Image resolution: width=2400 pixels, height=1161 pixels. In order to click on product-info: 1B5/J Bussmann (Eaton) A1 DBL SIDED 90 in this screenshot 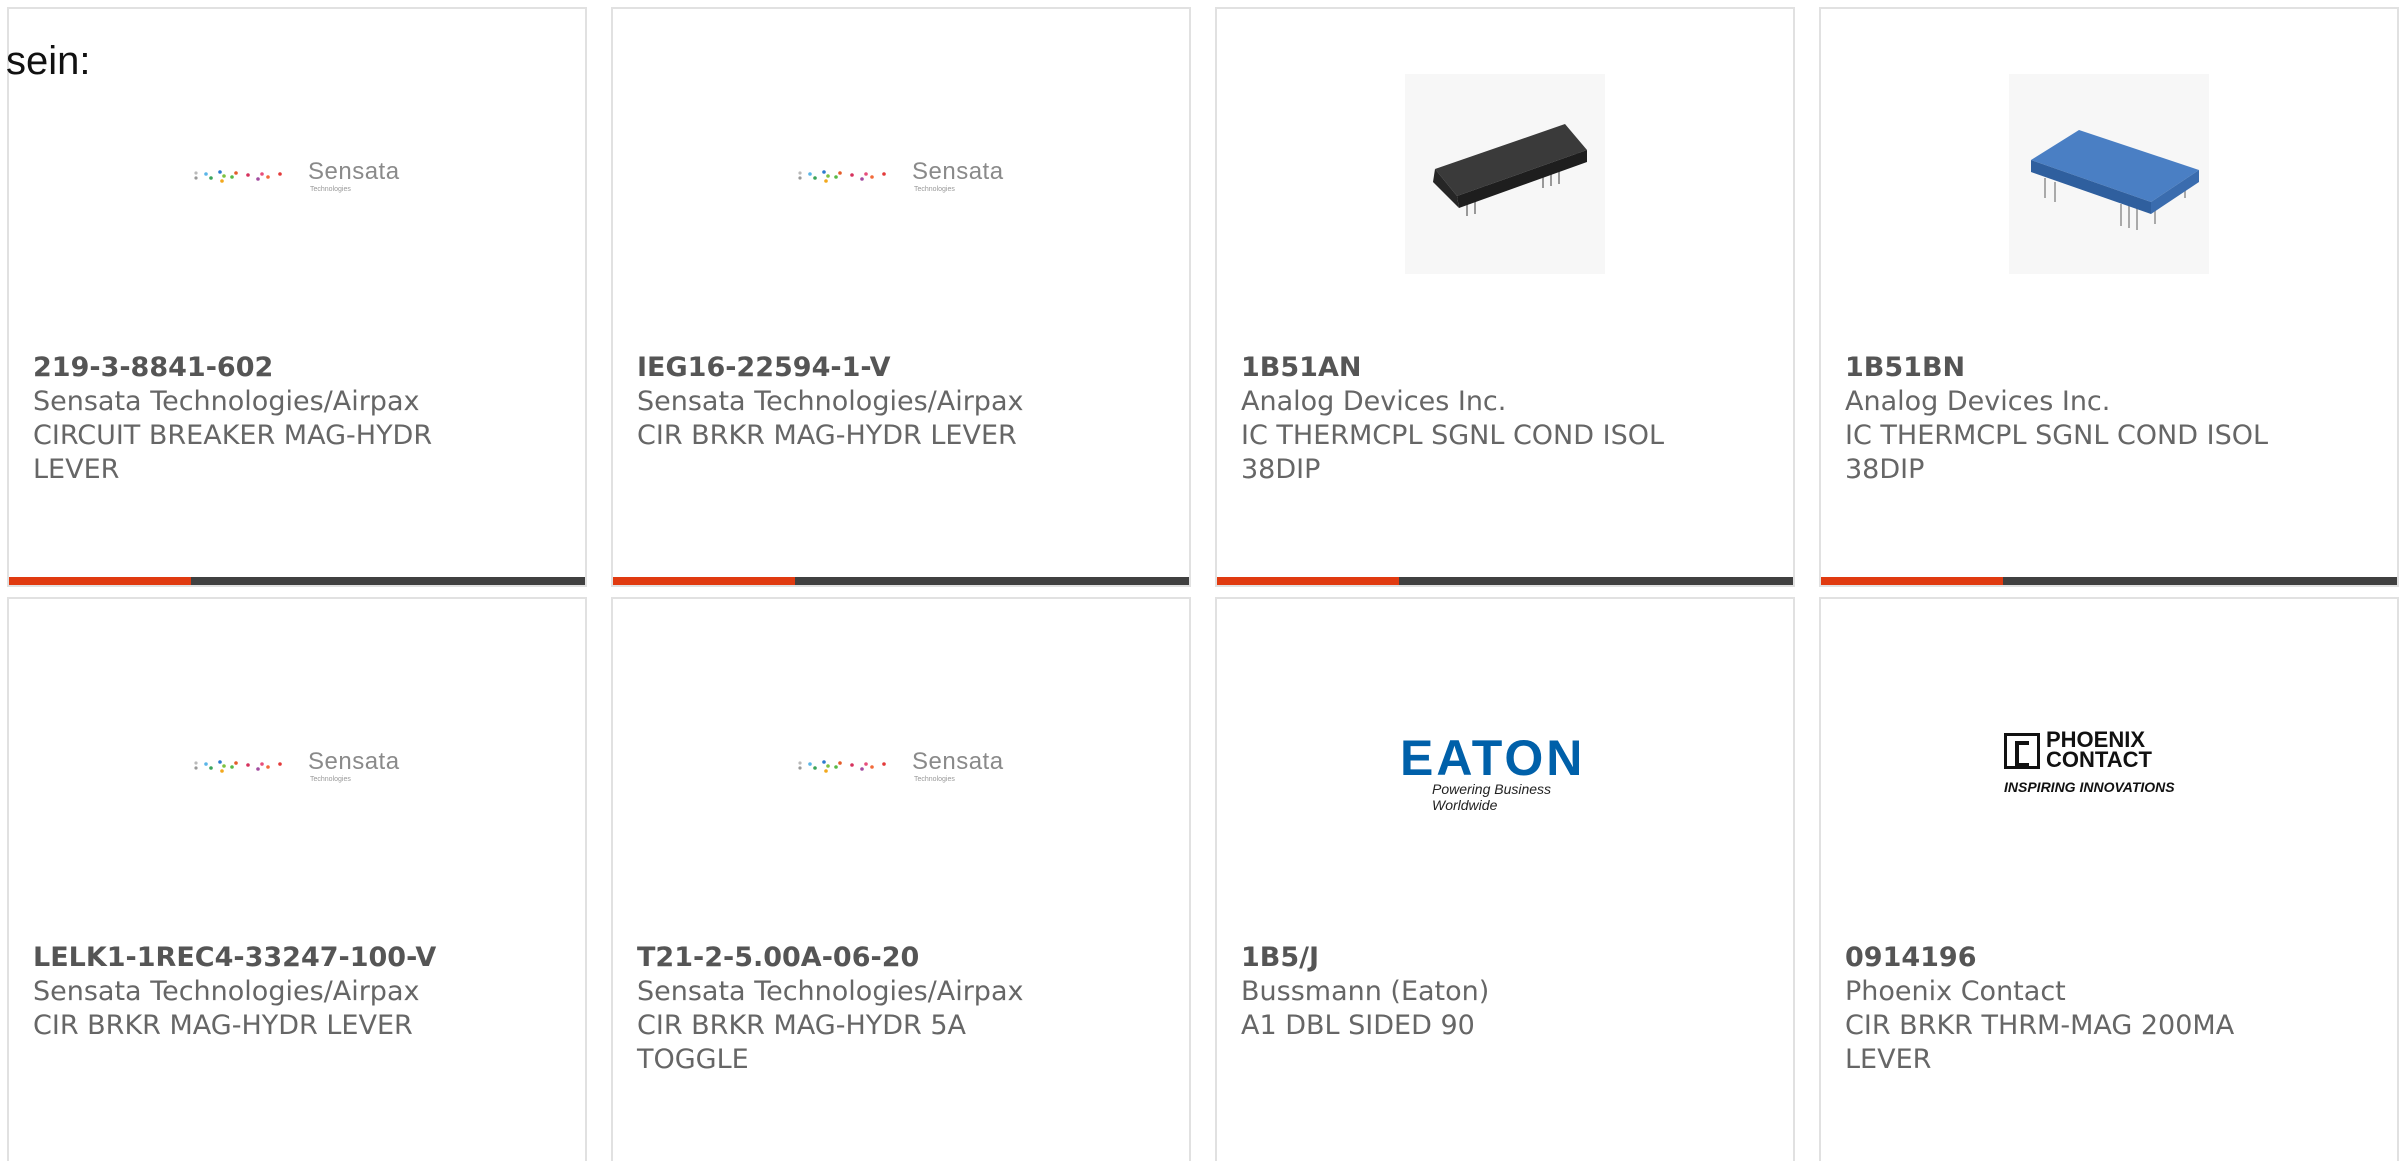, I will do `click(1456, 992)`.